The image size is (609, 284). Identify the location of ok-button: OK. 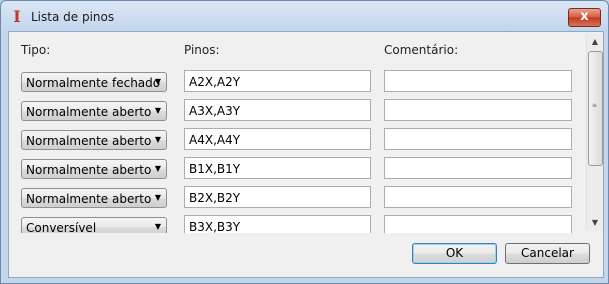
(454, 253).